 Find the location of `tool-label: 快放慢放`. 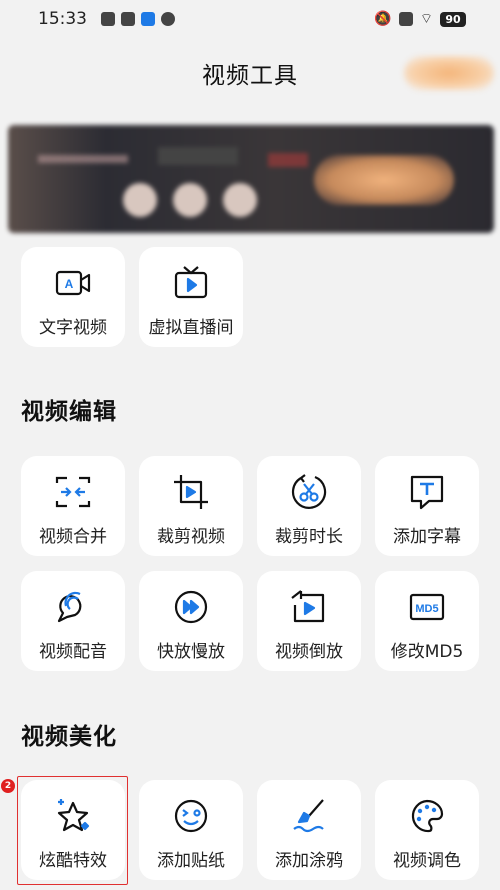

tool-label: 快放慢放 is located at coordinates (191, 652).